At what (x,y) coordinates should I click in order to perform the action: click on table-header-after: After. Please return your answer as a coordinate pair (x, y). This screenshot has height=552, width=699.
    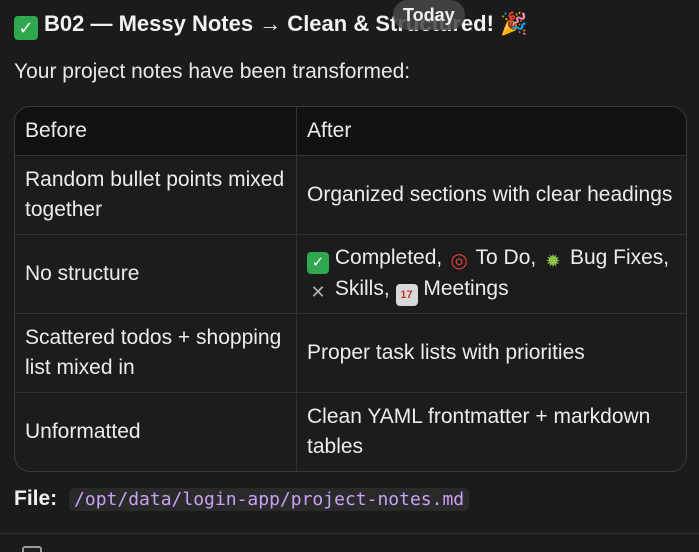
    Looking at the image, I should click on (491, 131).